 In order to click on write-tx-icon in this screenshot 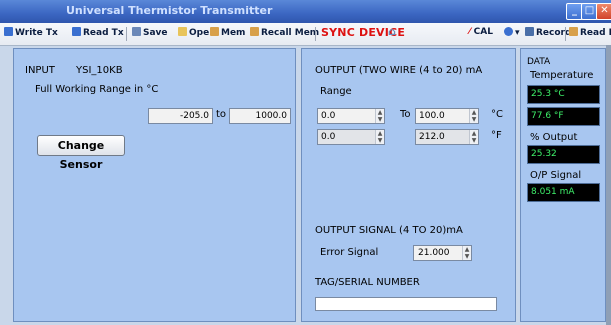, I will do `click(8, 31)`.